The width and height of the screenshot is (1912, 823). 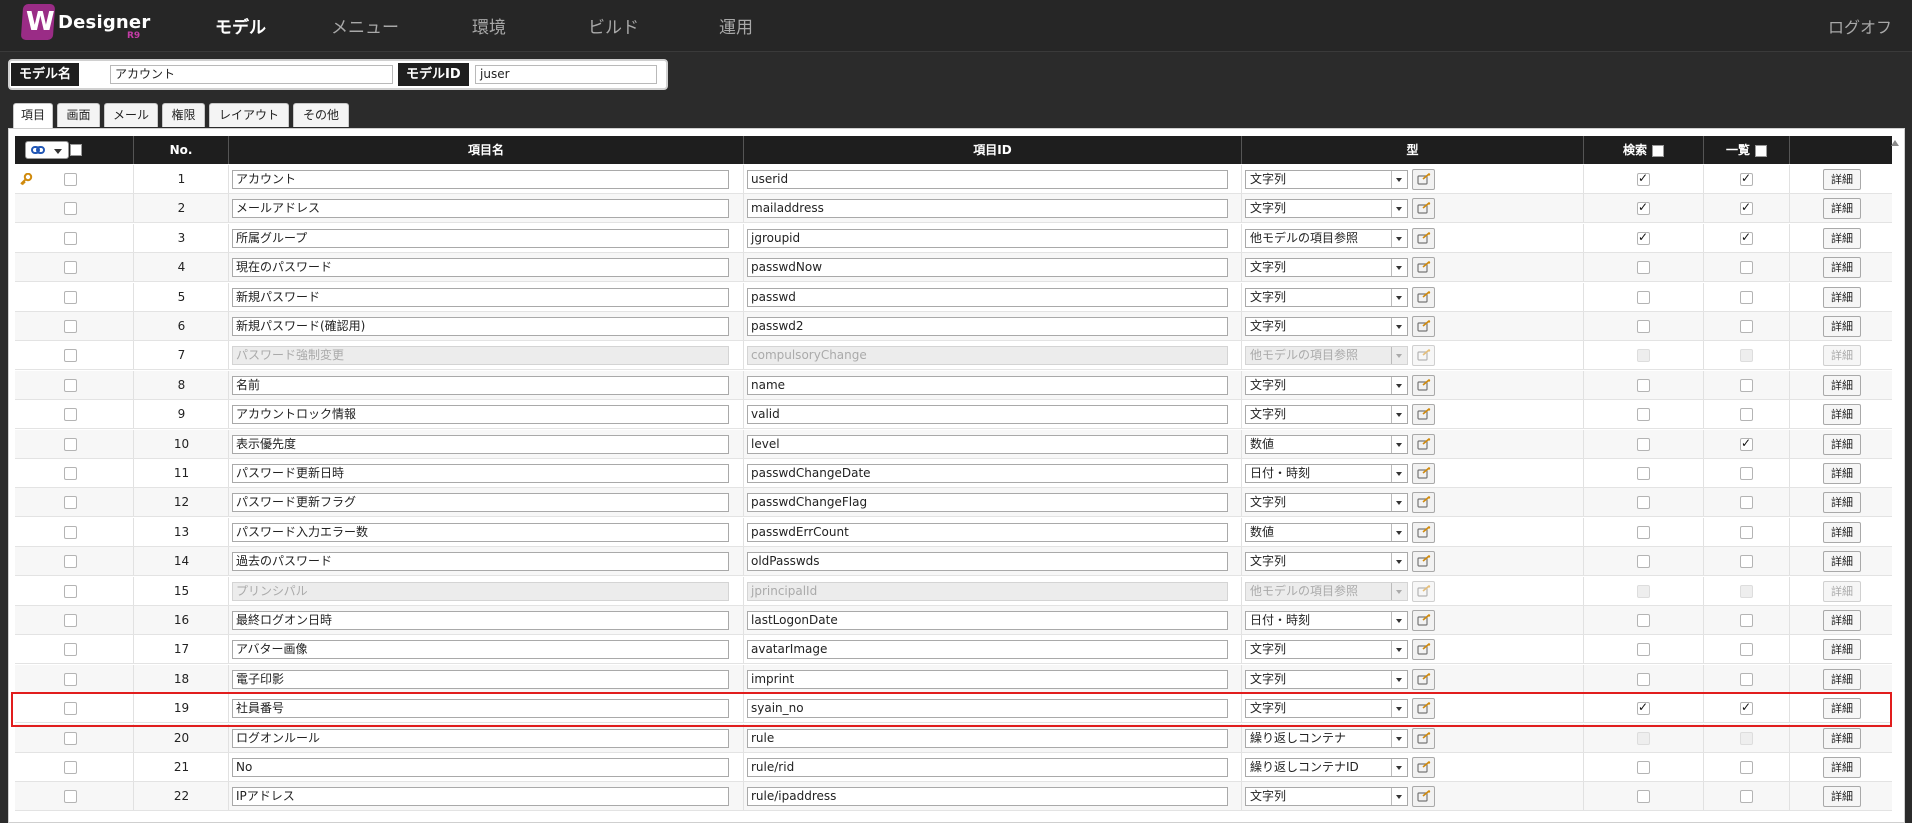 What do you see at coordinates (987, 650) in the screenshot?
I see `item-id-input: avatarImage` at bounding box center [987, 650].